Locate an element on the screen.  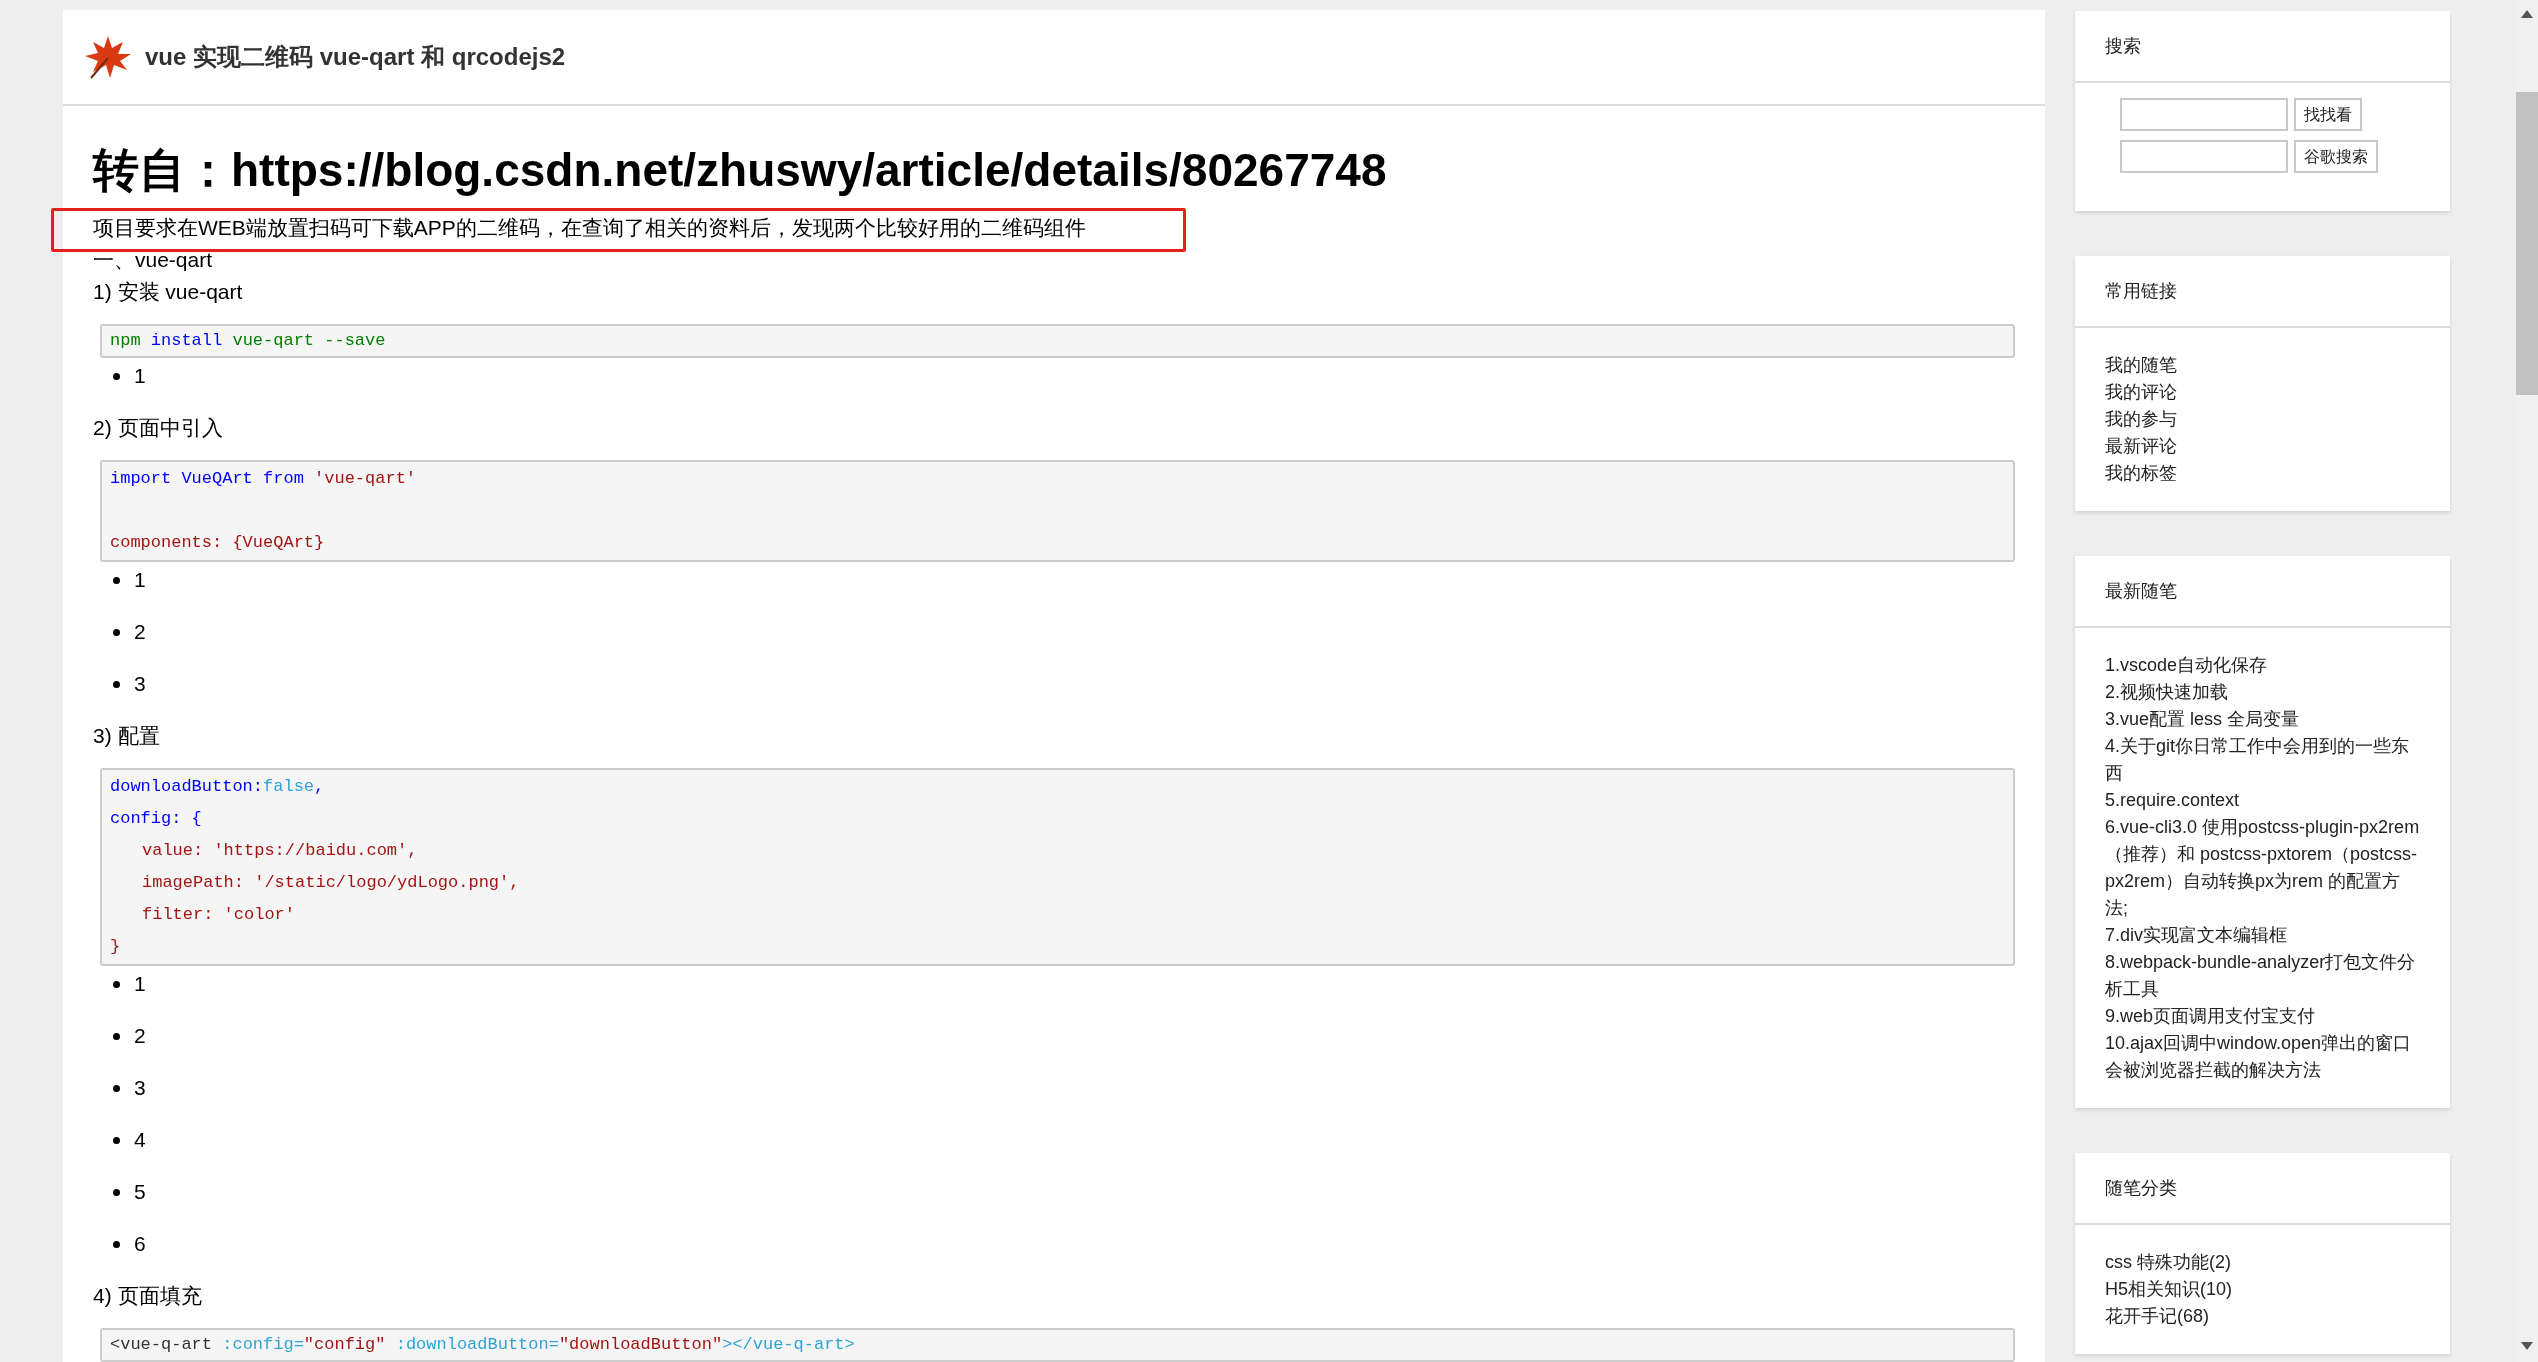
code-line: import VueQArt from 'vue-qart' is located at coordinates (264, 479).